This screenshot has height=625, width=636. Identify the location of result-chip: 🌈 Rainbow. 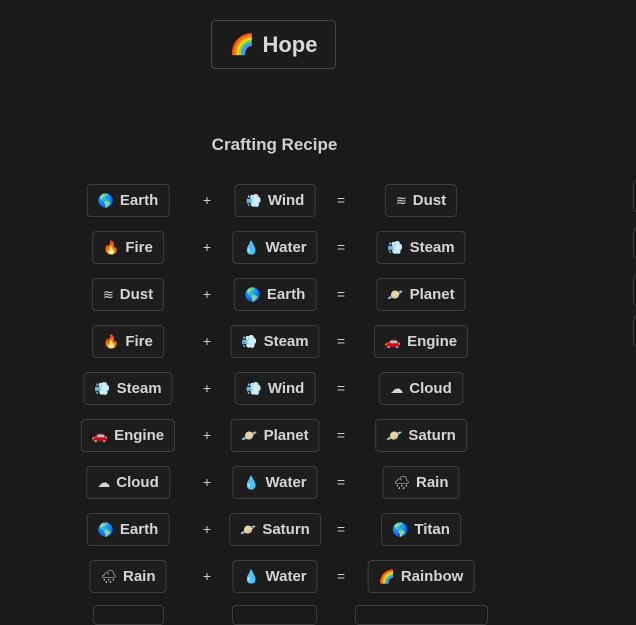
(421, 576).